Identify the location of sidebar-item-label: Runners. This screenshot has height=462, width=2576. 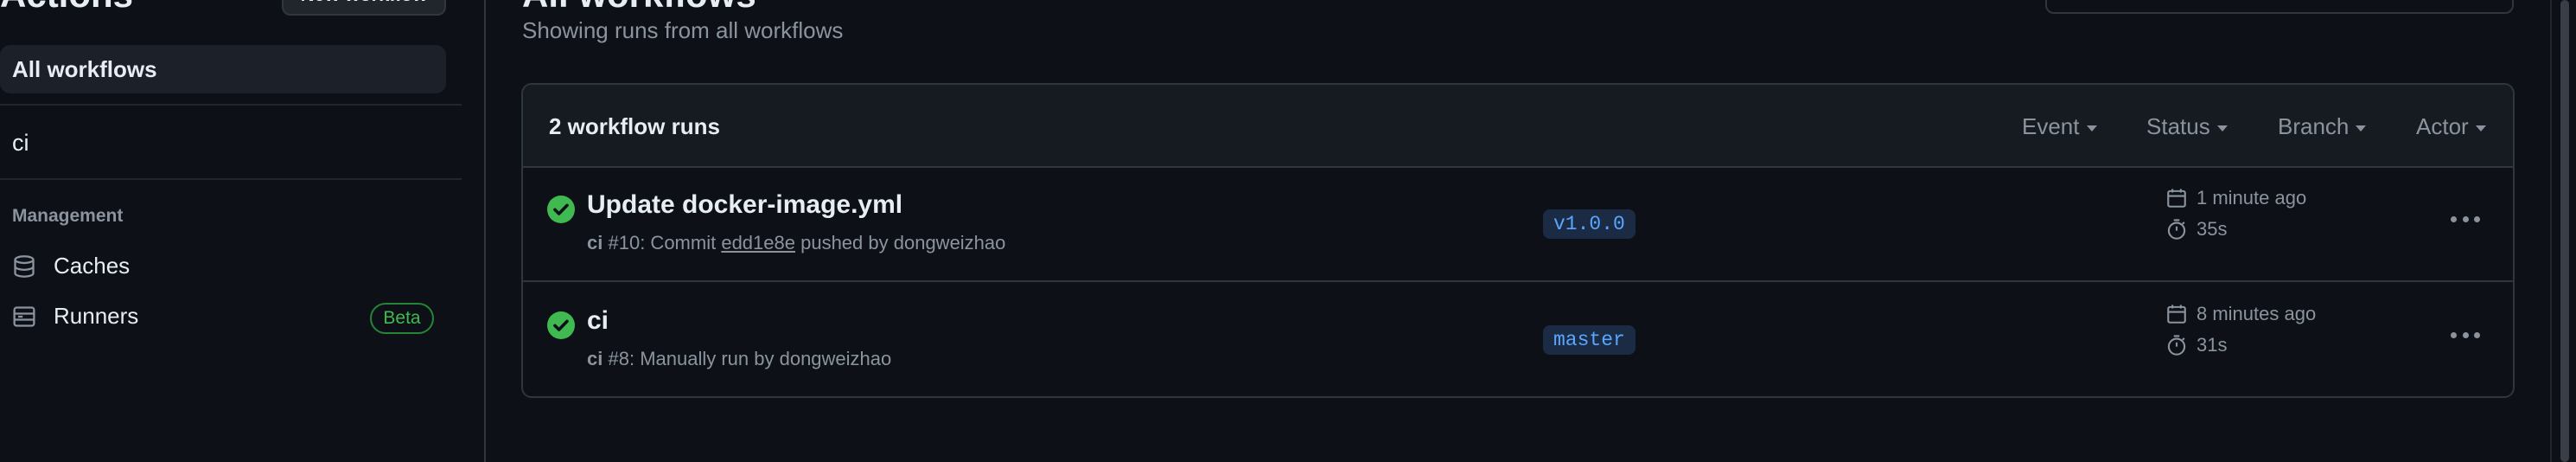
(96, 316).